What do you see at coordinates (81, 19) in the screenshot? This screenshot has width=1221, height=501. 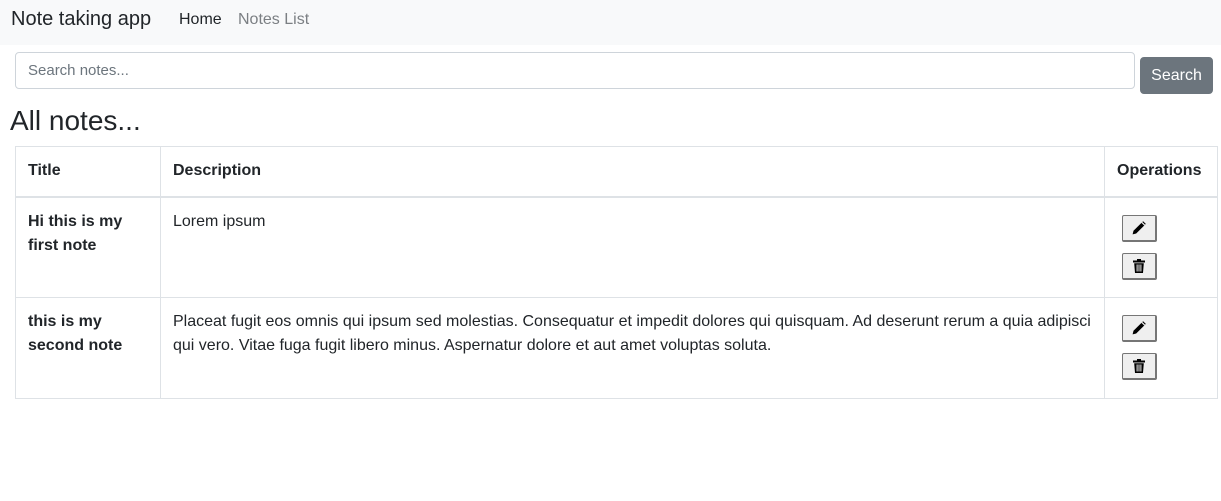 I see `brand-link: Note taking app` at bounding box center [81, 19].